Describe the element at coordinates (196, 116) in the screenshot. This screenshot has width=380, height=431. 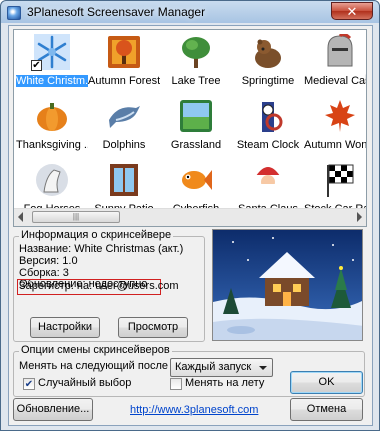
I see `grassland-icon` at that location.